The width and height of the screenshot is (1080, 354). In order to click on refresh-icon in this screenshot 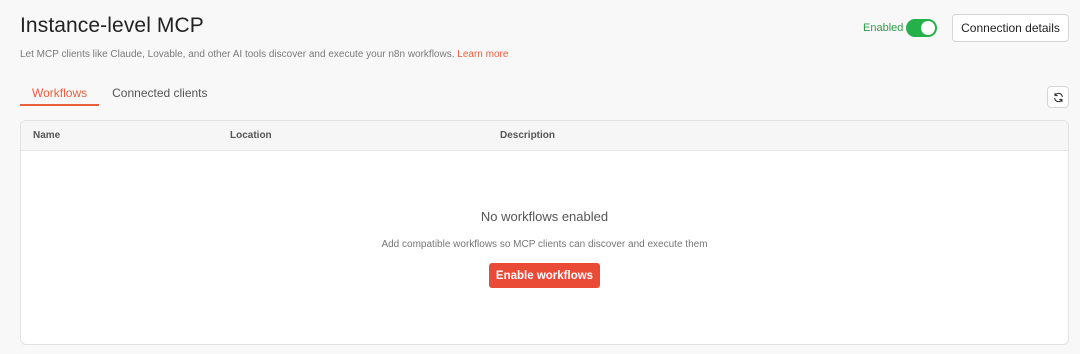, I will do `click(1058, 97)`.